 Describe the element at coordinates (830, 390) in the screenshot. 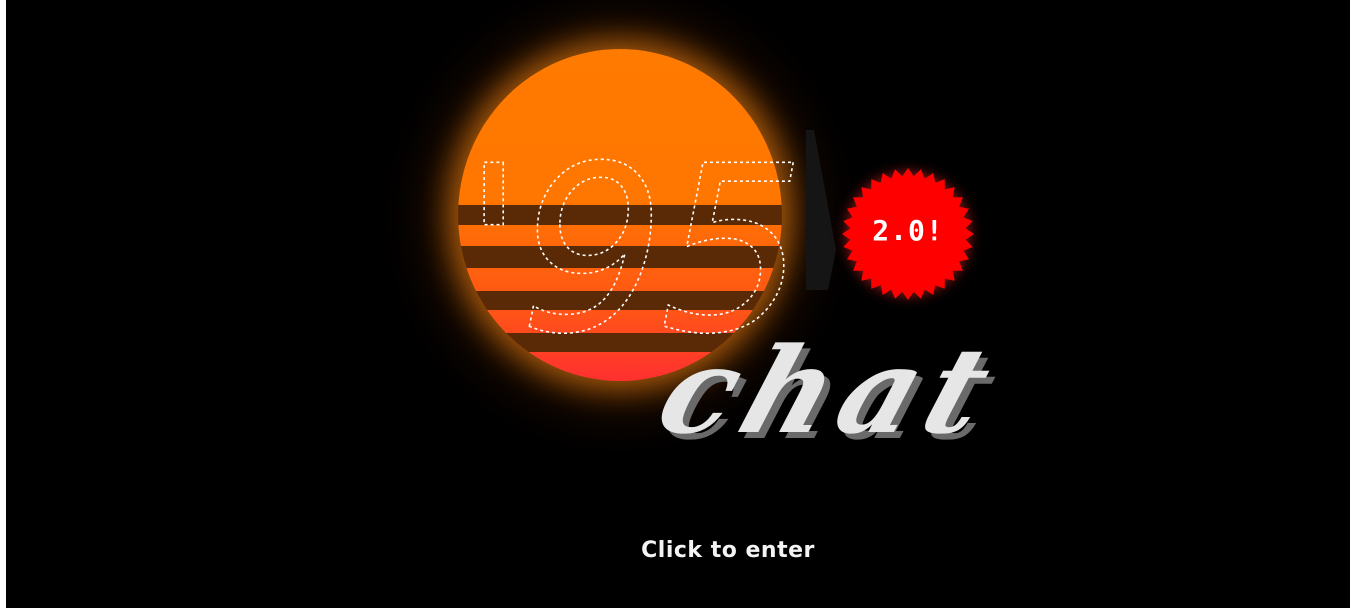

I see `svg-text: chat` at that location.